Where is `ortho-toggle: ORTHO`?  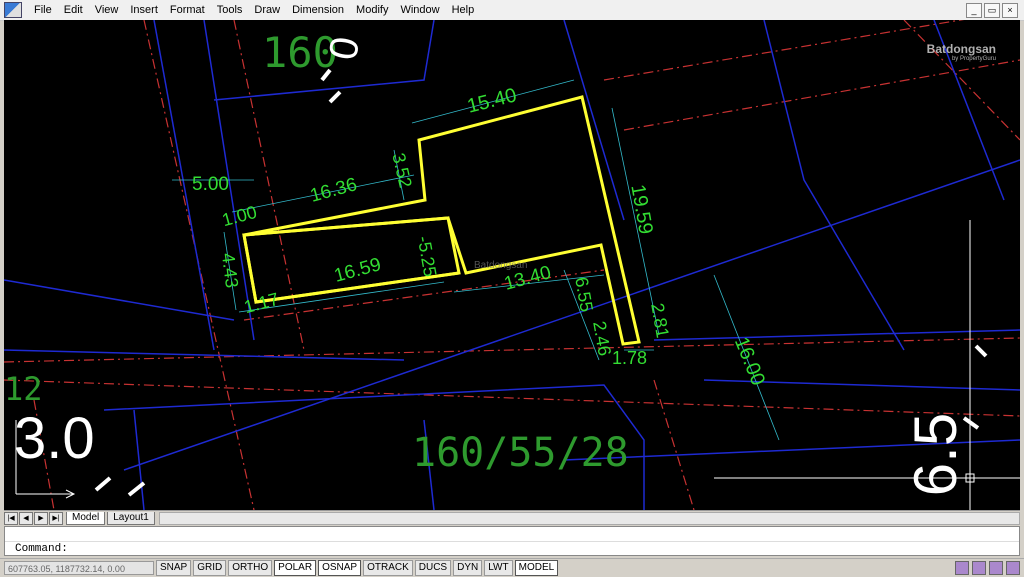 ortho-toggle: ORTHO is located at coordinates (250, 568).